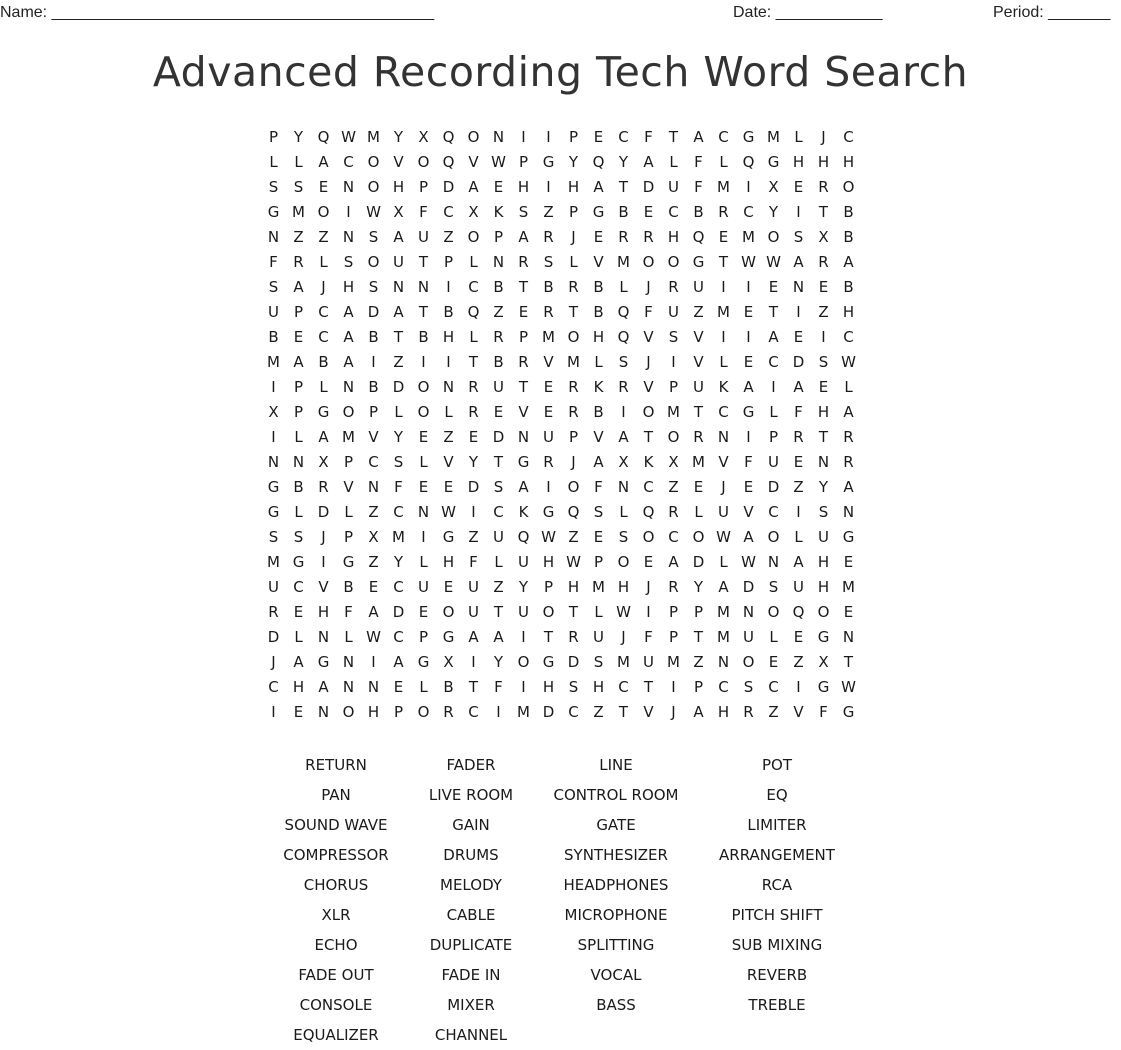  I want to click on grid-letter: D, so click(398, 386).